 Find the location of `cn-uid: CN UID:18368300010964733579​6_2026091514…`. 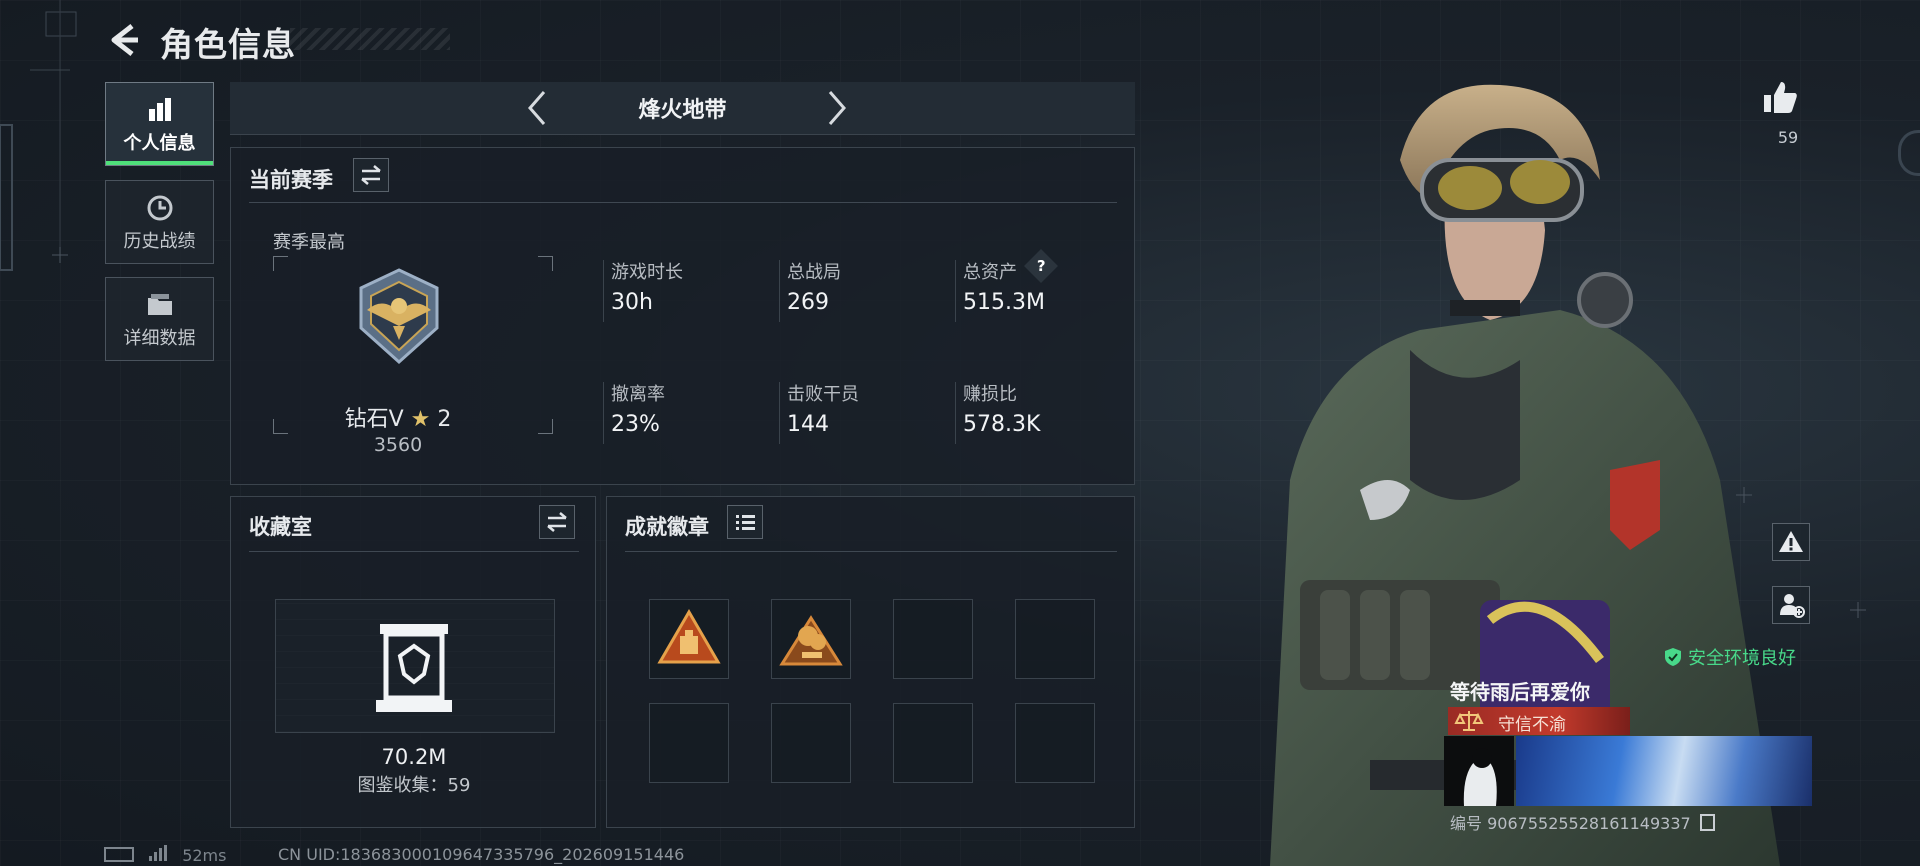

cn-uid: CN UID:18368300010964733579​6_2026091514… is located at coordinates (481, 854).